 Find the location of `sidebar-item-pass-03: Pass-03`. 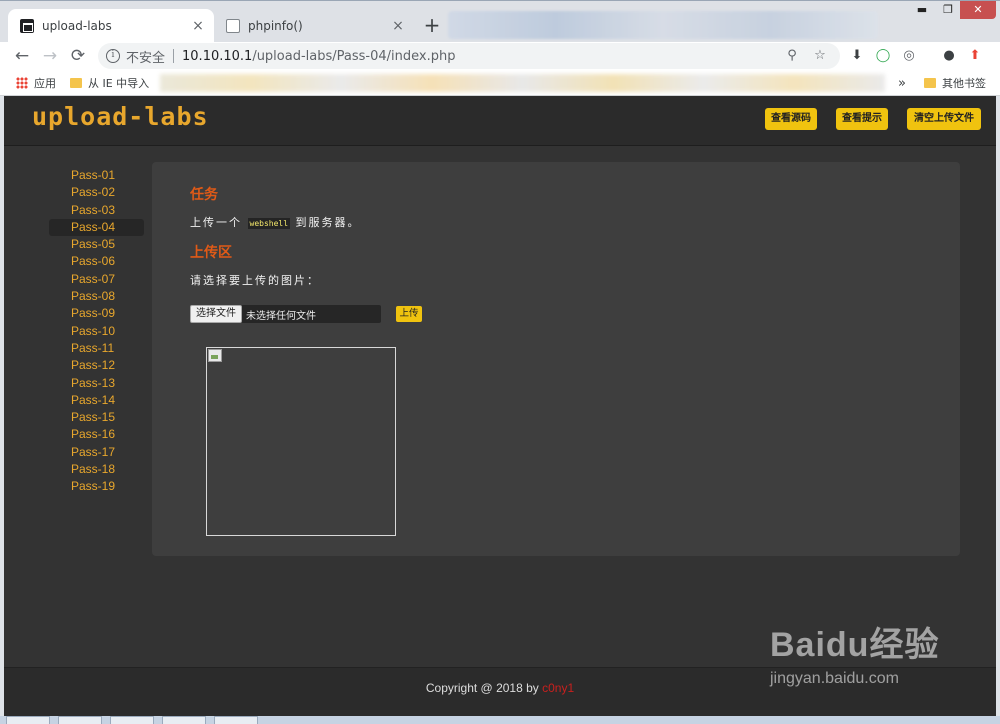

sidebar-item-pass-03: Pass-03 is located at coordinates (96, 210).